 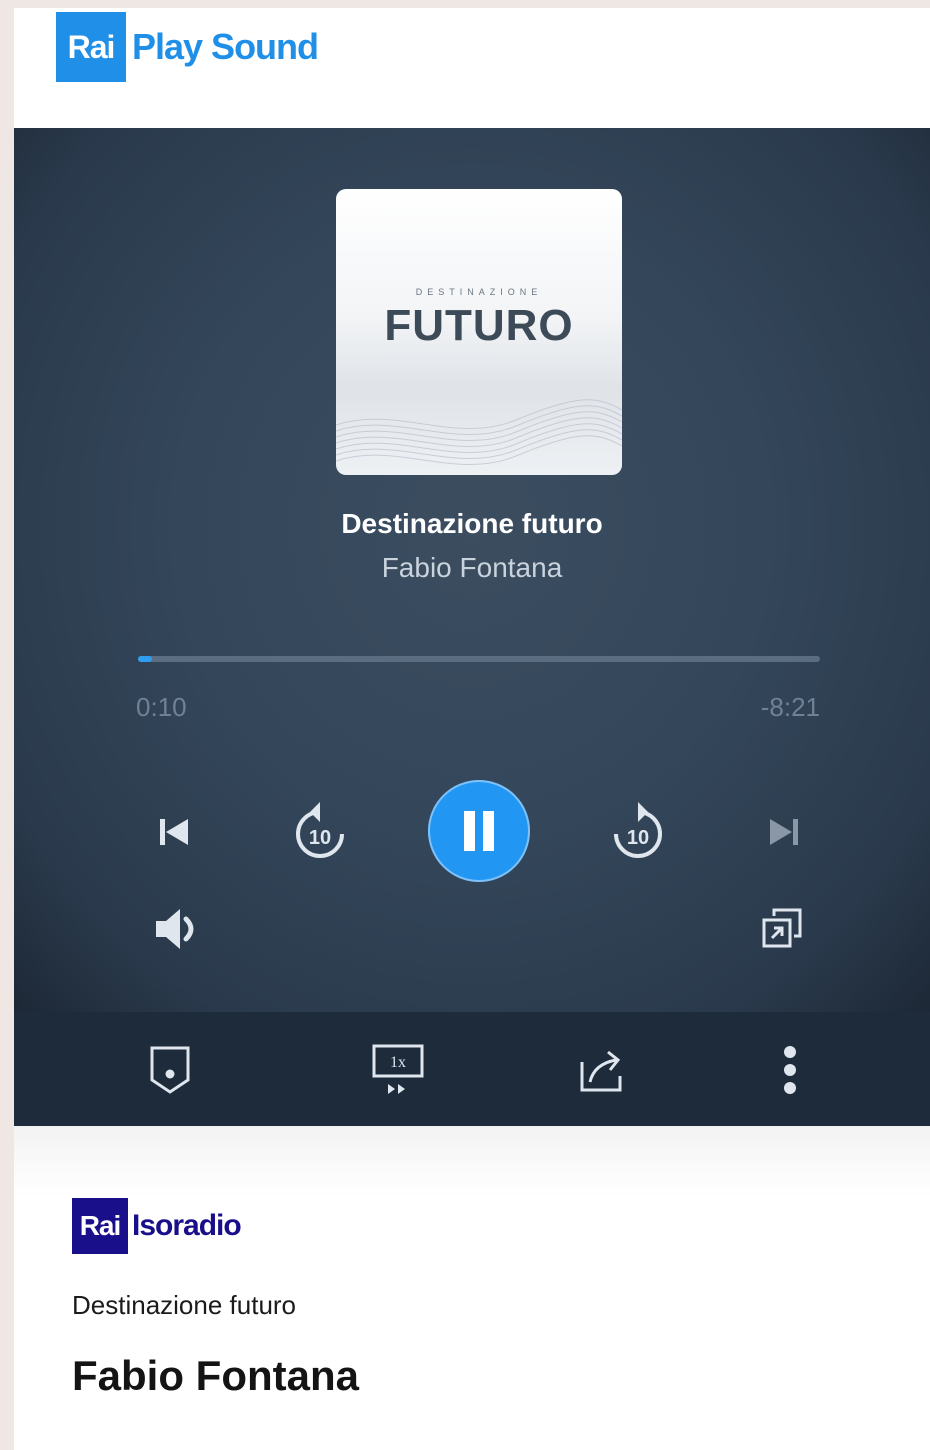 What do you see at coordinates (170, 1070) in the screenshot?
I see `bookmark-icon` at bounding box center [170, 1070].